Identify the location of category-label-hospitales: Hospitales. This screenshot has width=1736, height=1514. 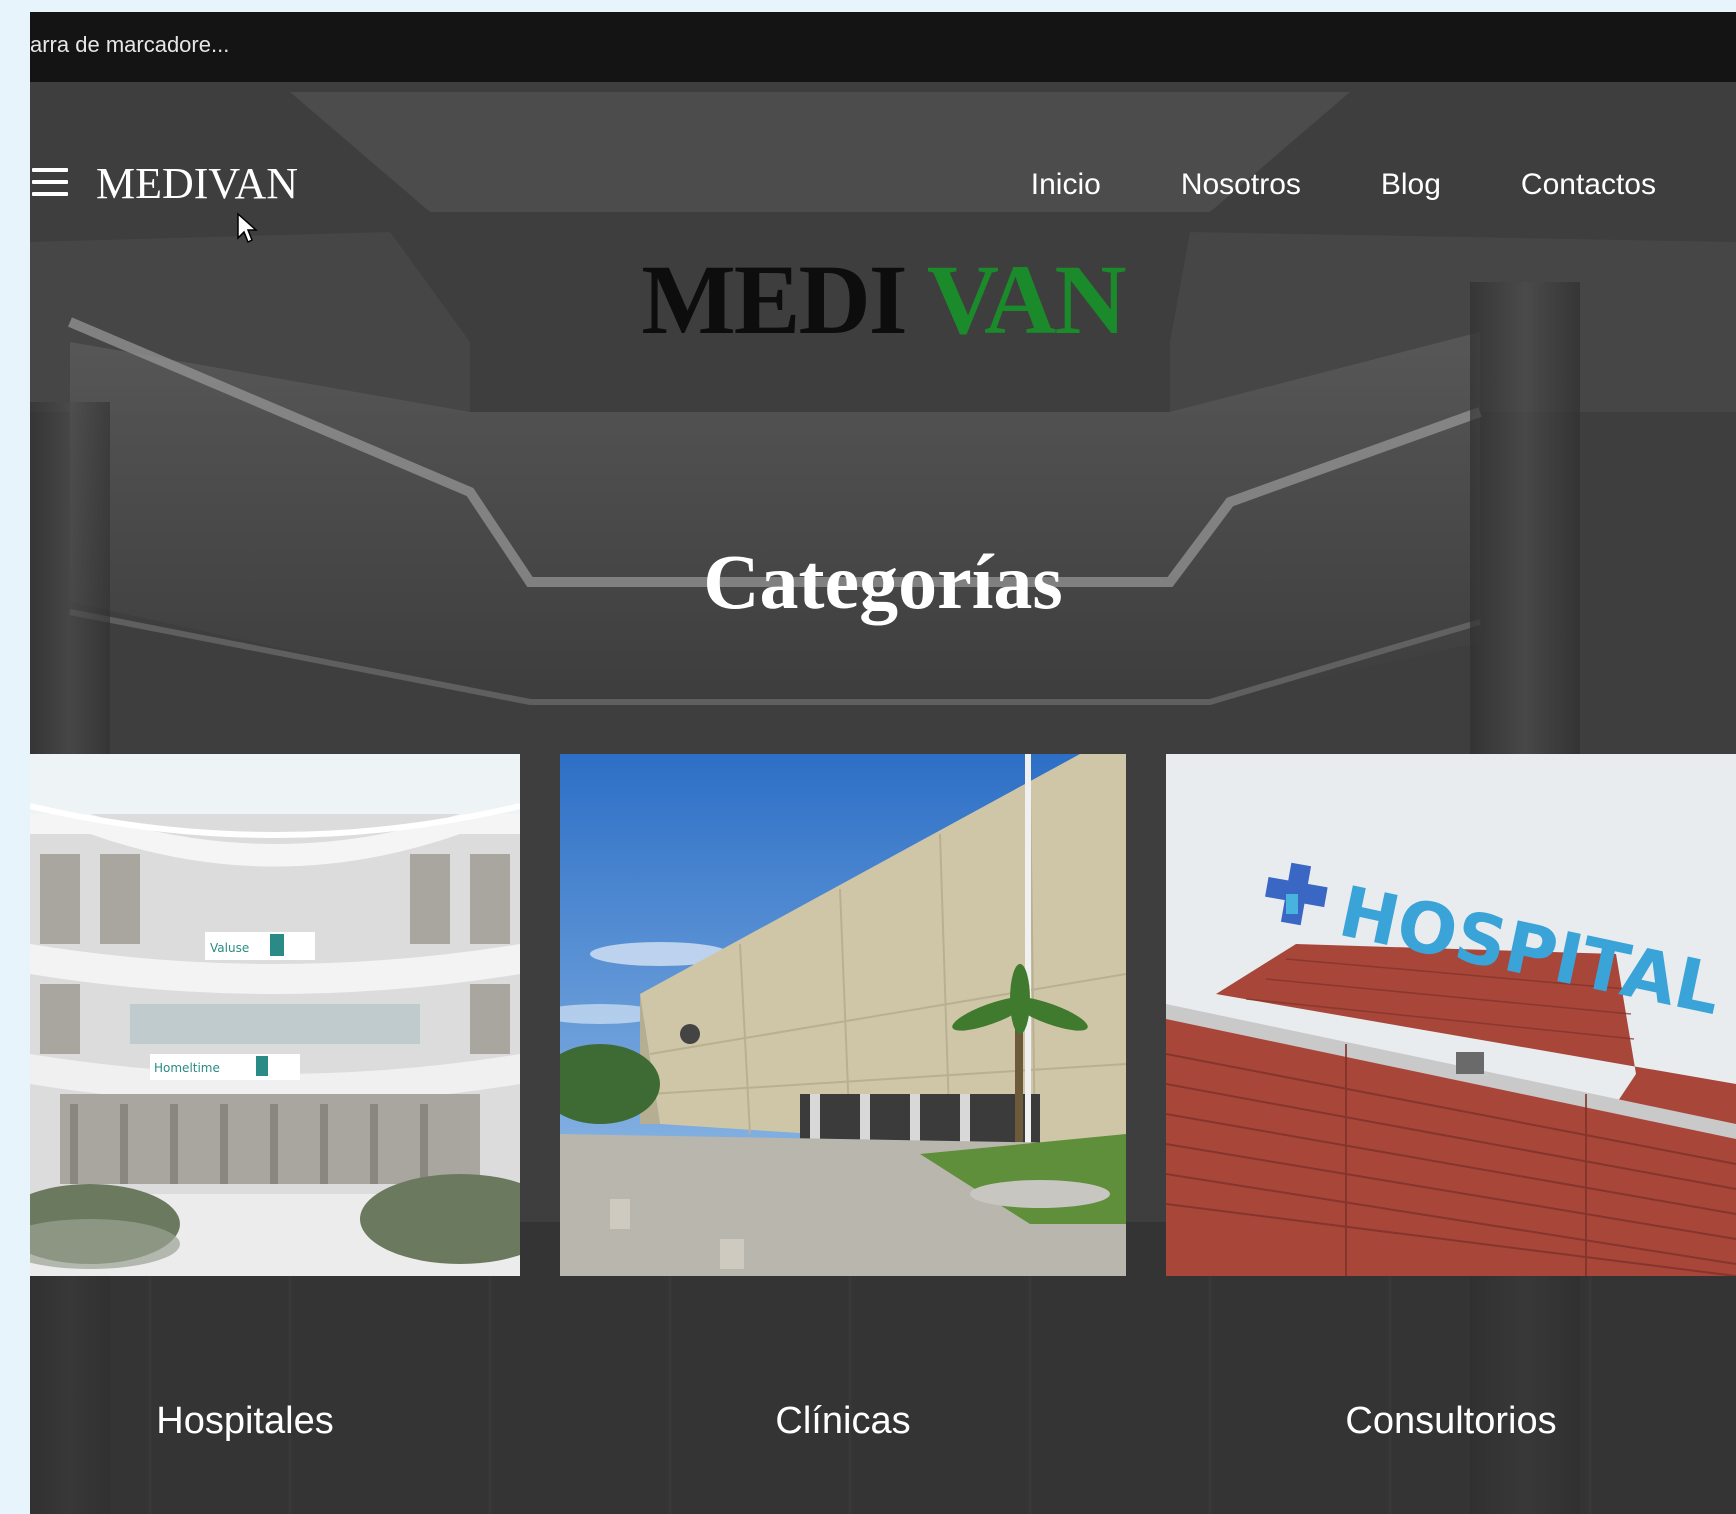
(245, 1421).